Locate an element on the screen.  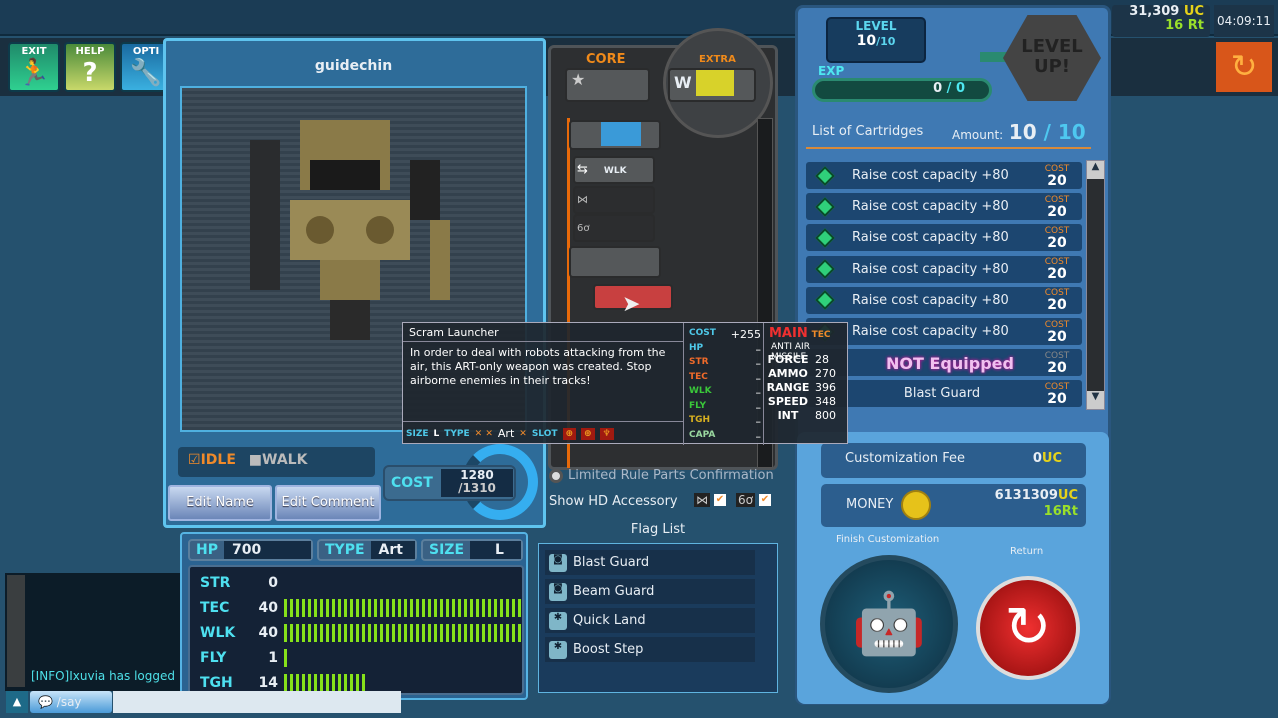
tooltip-main-label: MAIN is located at coordinates (788, 333).